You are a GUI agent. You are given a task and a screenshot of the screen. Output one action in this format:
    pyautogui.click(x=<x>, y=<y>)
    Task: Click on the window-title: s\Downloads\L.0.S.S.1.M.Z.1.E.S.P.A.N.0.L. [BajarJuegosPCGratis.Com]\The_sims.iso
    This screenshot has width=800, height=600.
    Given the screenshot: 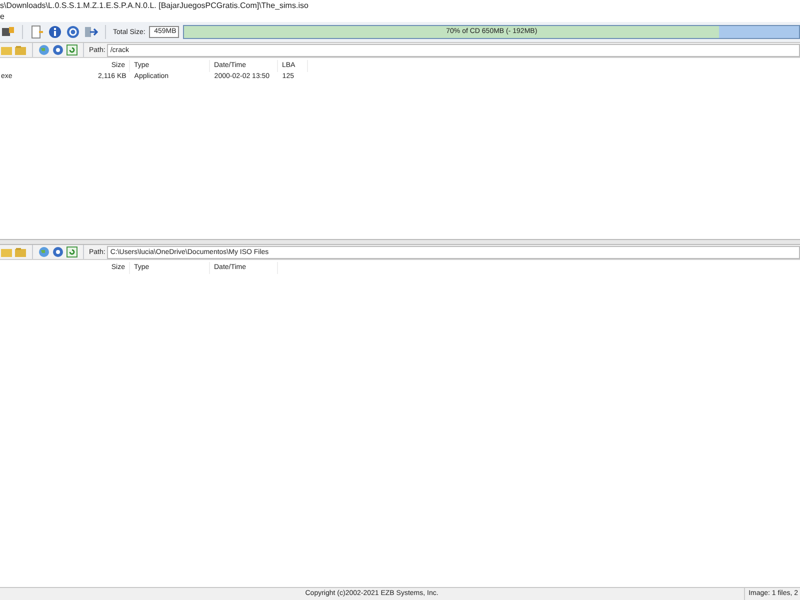 What is the action you would take?
    pyautogui.click(x=155, y=6)
    